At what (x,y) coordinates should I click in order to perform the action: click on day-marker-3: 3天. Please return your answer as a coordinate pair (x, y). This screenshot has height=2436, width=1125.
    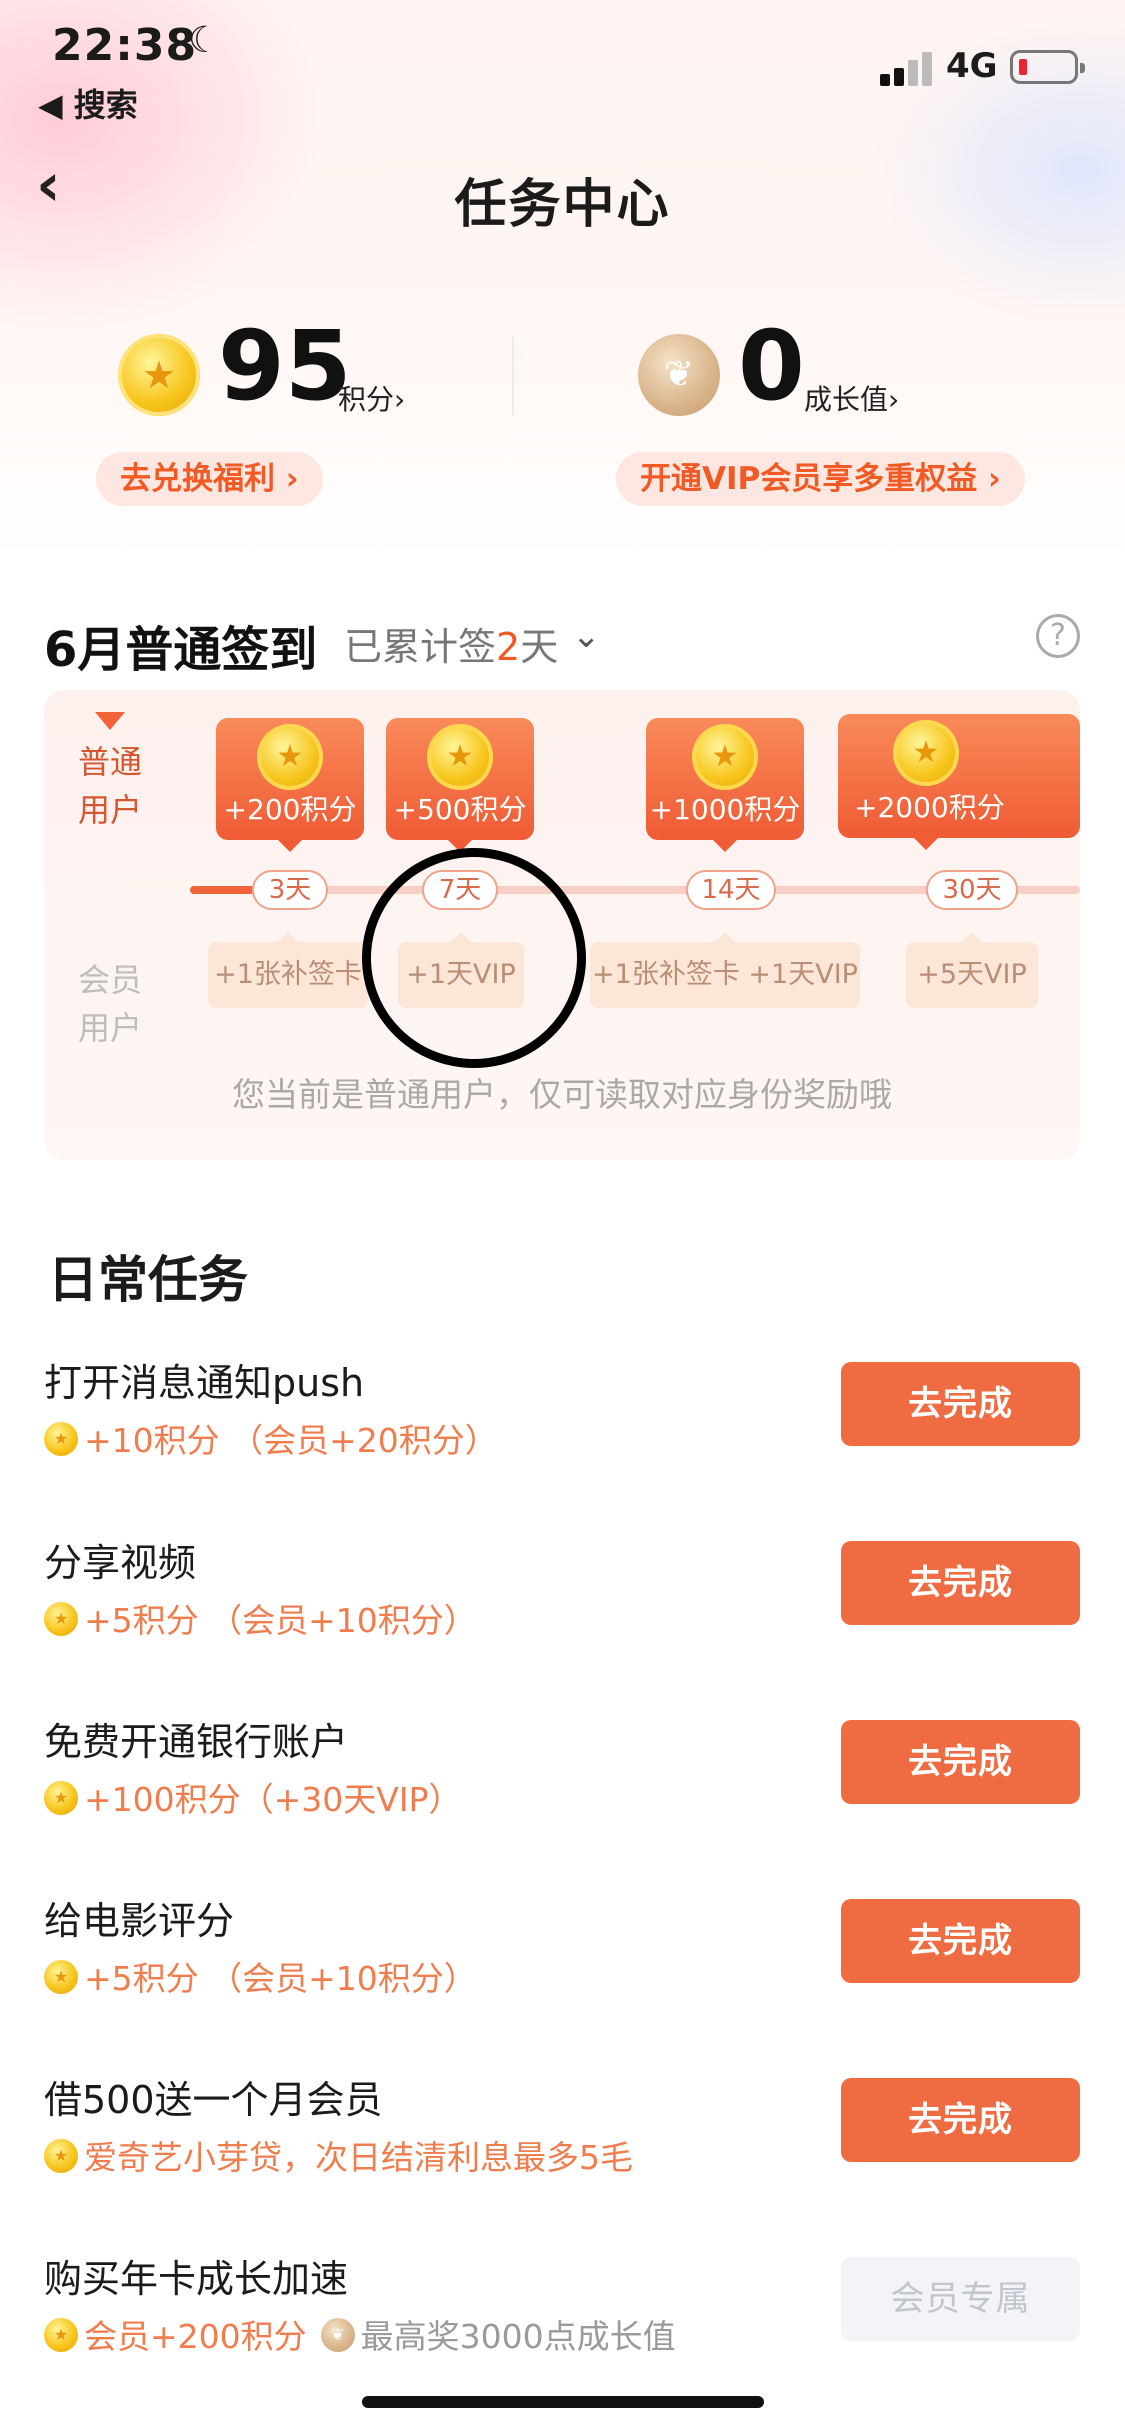
    Looking at the image, I should click on (290, 890).